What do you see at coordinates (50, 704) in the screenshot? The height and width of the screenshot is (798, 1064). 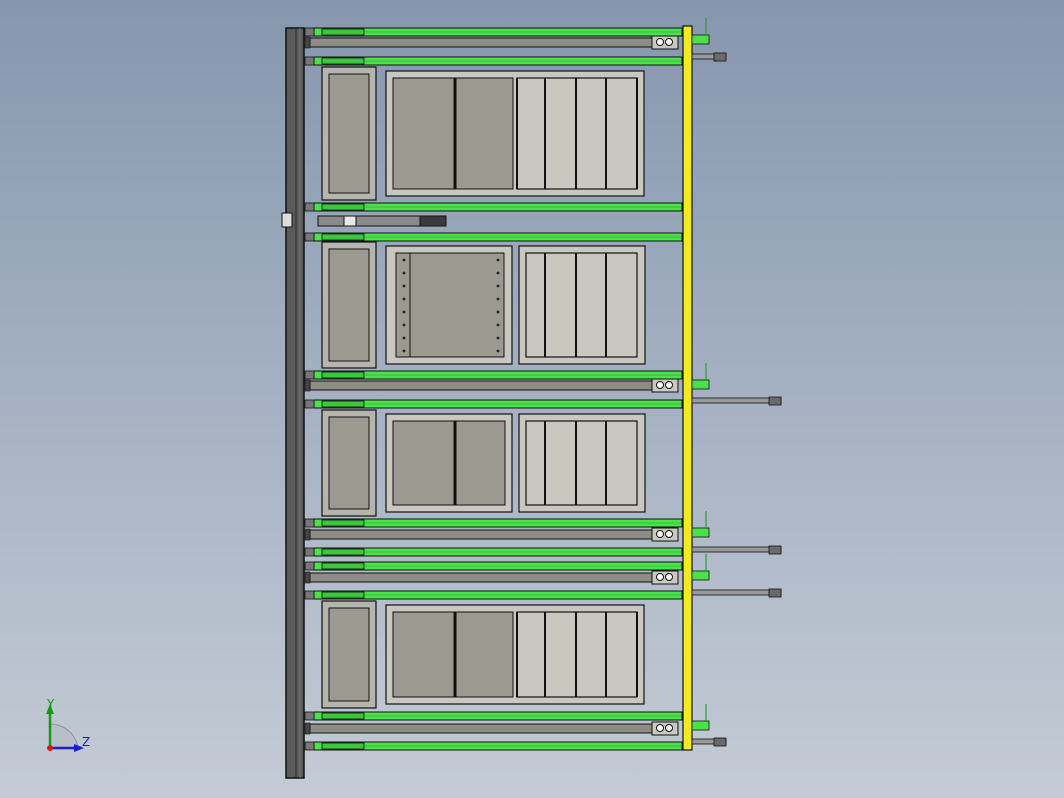 I see `triad-y-label: Y` at bounding box center [50, 704].